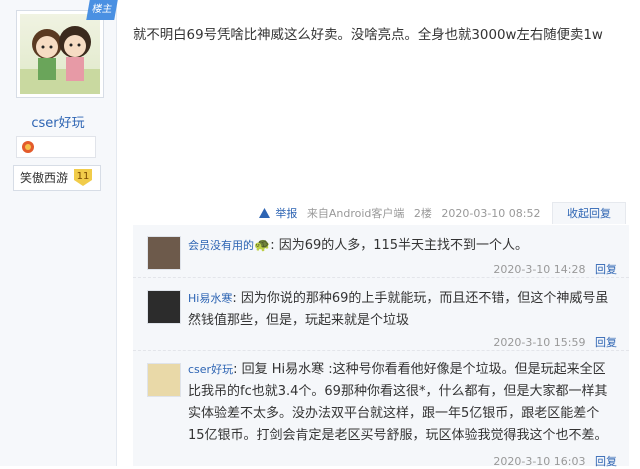 The image size is (640, 469). What do you see at coordinates (589, 213) in the screenshot?
I see `collapse-replies-button: 收起回复` at bounding box center [589, 213].